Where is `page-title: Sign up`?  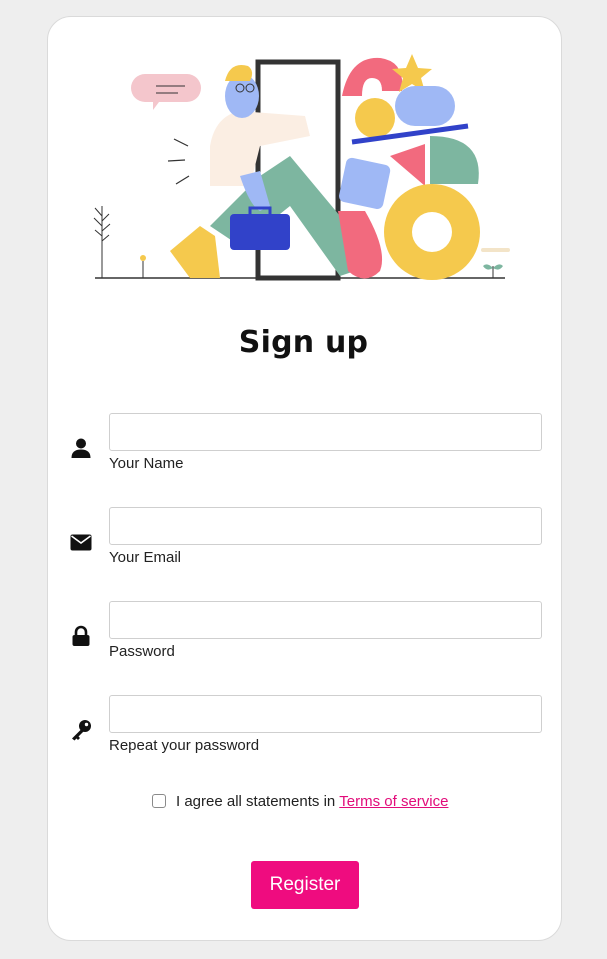 page-title: Sign up is located at coordinates (303, 342).